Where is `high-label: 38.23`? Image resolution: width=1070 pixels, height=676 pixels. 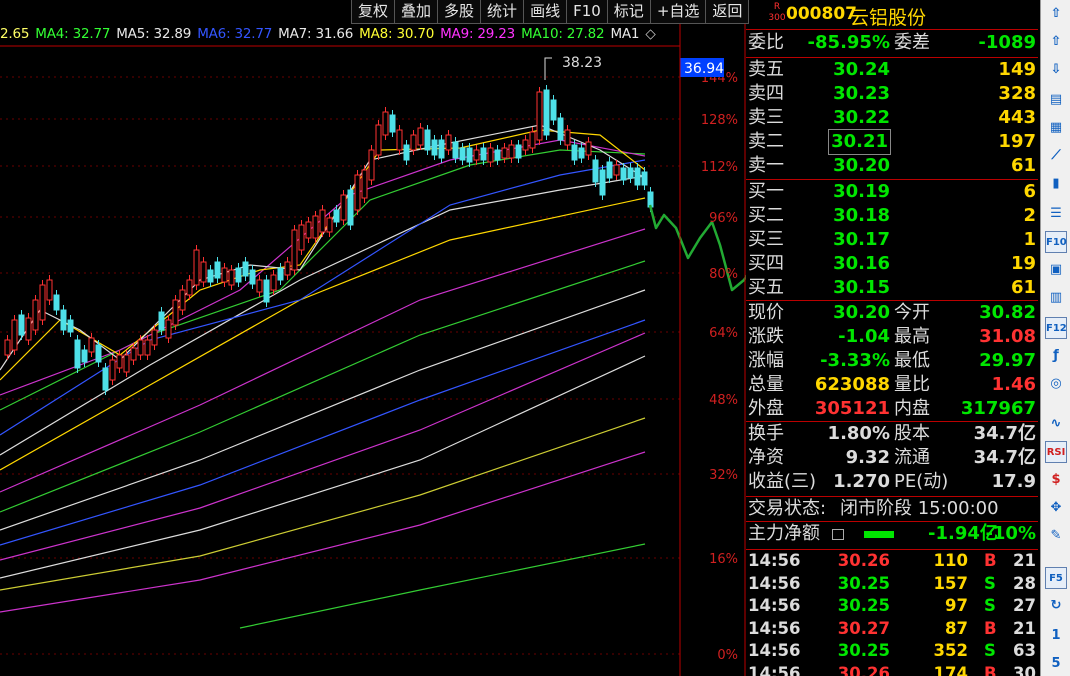 high-label: 38.23 is located at coordinates (582, 63).